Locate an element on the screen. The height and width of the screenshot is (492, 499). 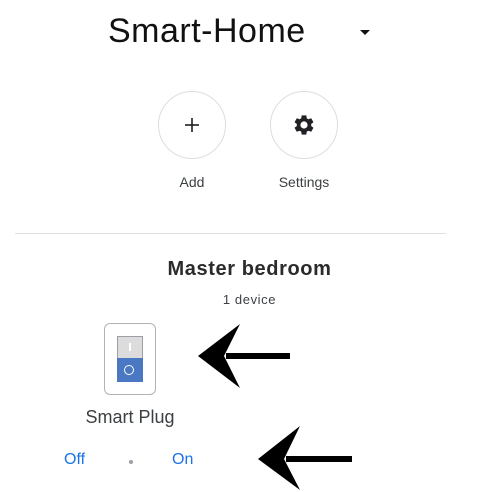
switch-off-mark is located at coordinates (129, 370).